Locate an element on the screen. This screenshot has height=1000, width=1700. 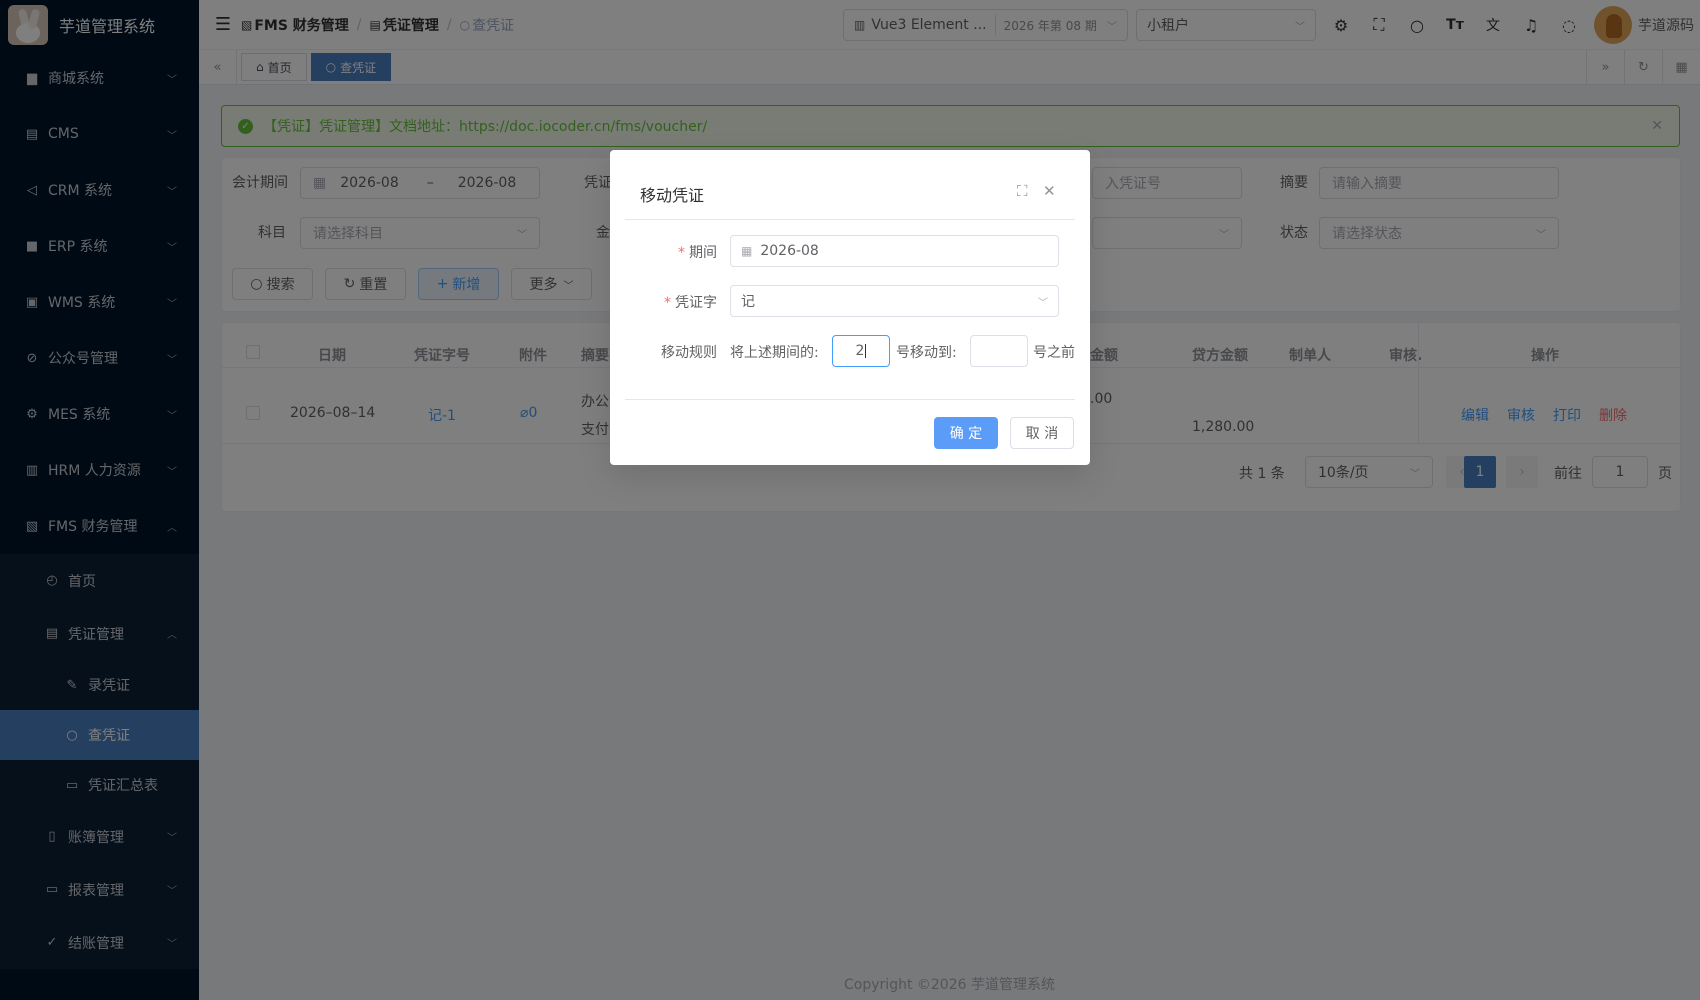
rule-suffix: 号之前 is located at coordinates (1054, 353).